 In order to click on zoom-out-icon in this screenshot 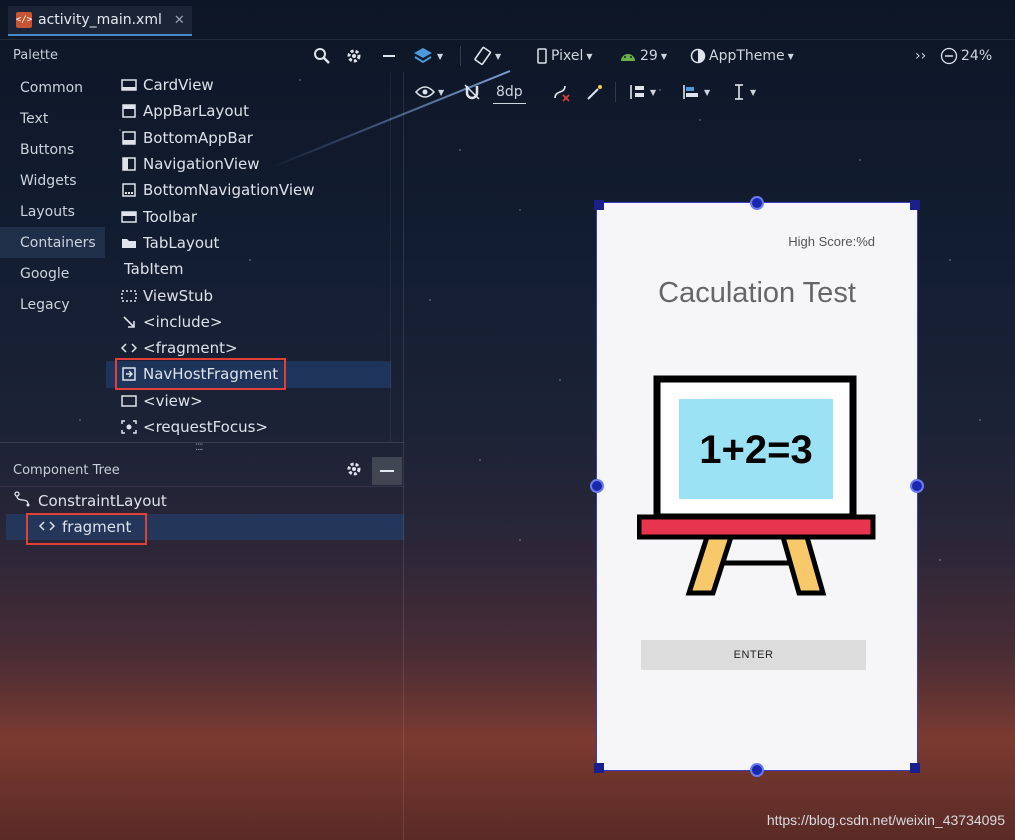, I will do `click(949, 56)`.